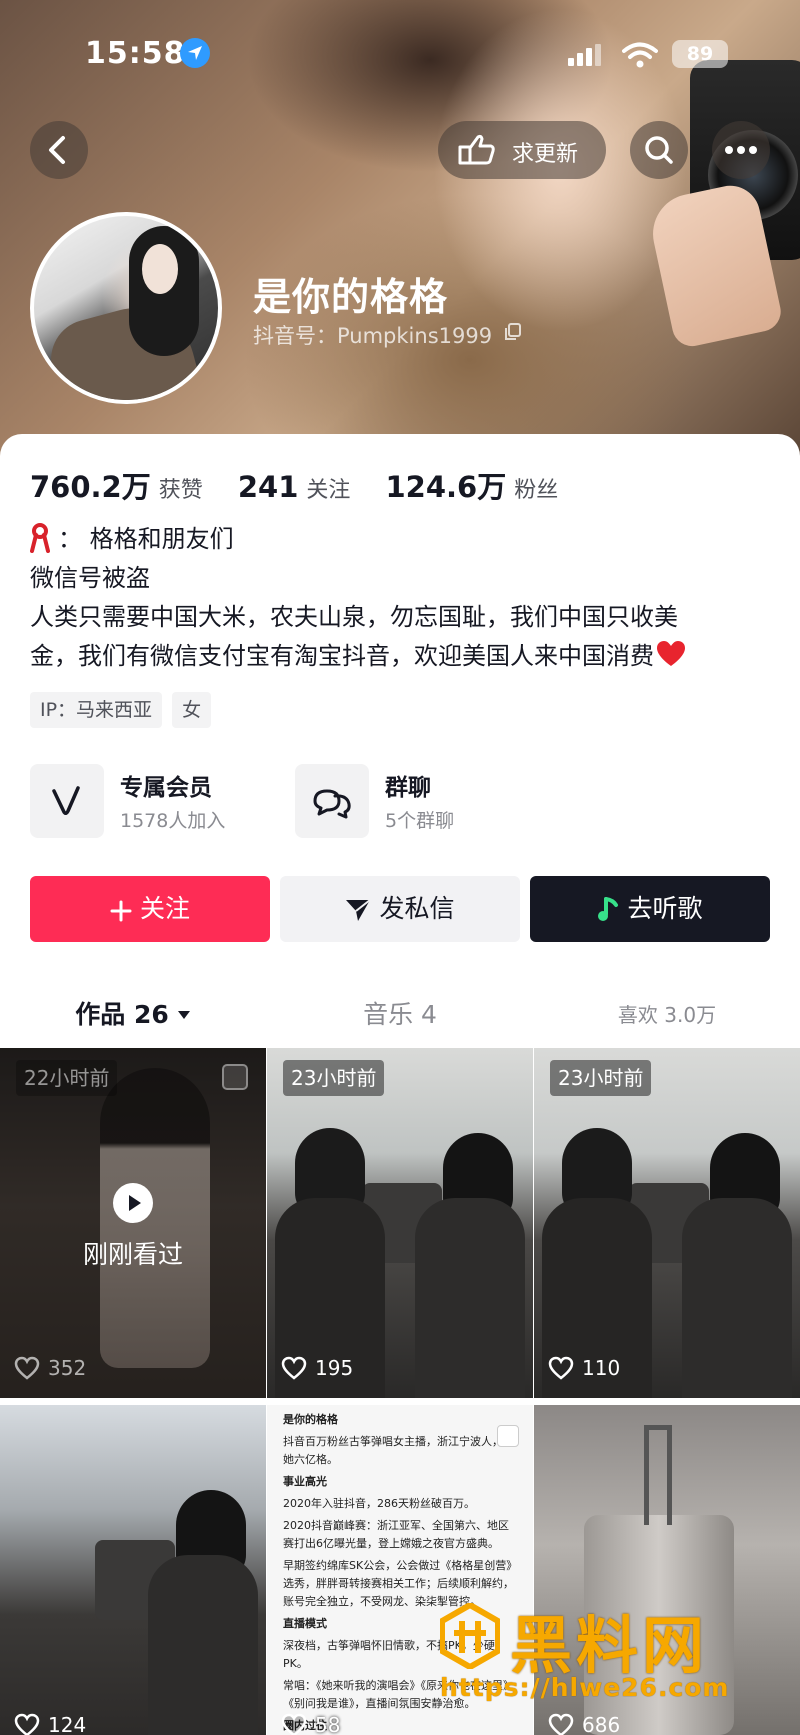  What do you see at coordinates (608, 909) in the screenshot?
I see `music-note-icon` at bounding box center [608, 909].